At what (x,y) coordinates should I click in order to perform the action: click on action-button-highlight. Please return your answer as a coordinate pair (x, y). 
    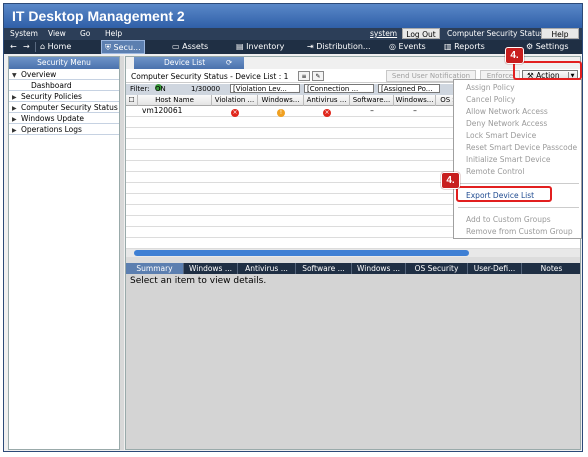
    Looking at the image, I should click on (547, 70).